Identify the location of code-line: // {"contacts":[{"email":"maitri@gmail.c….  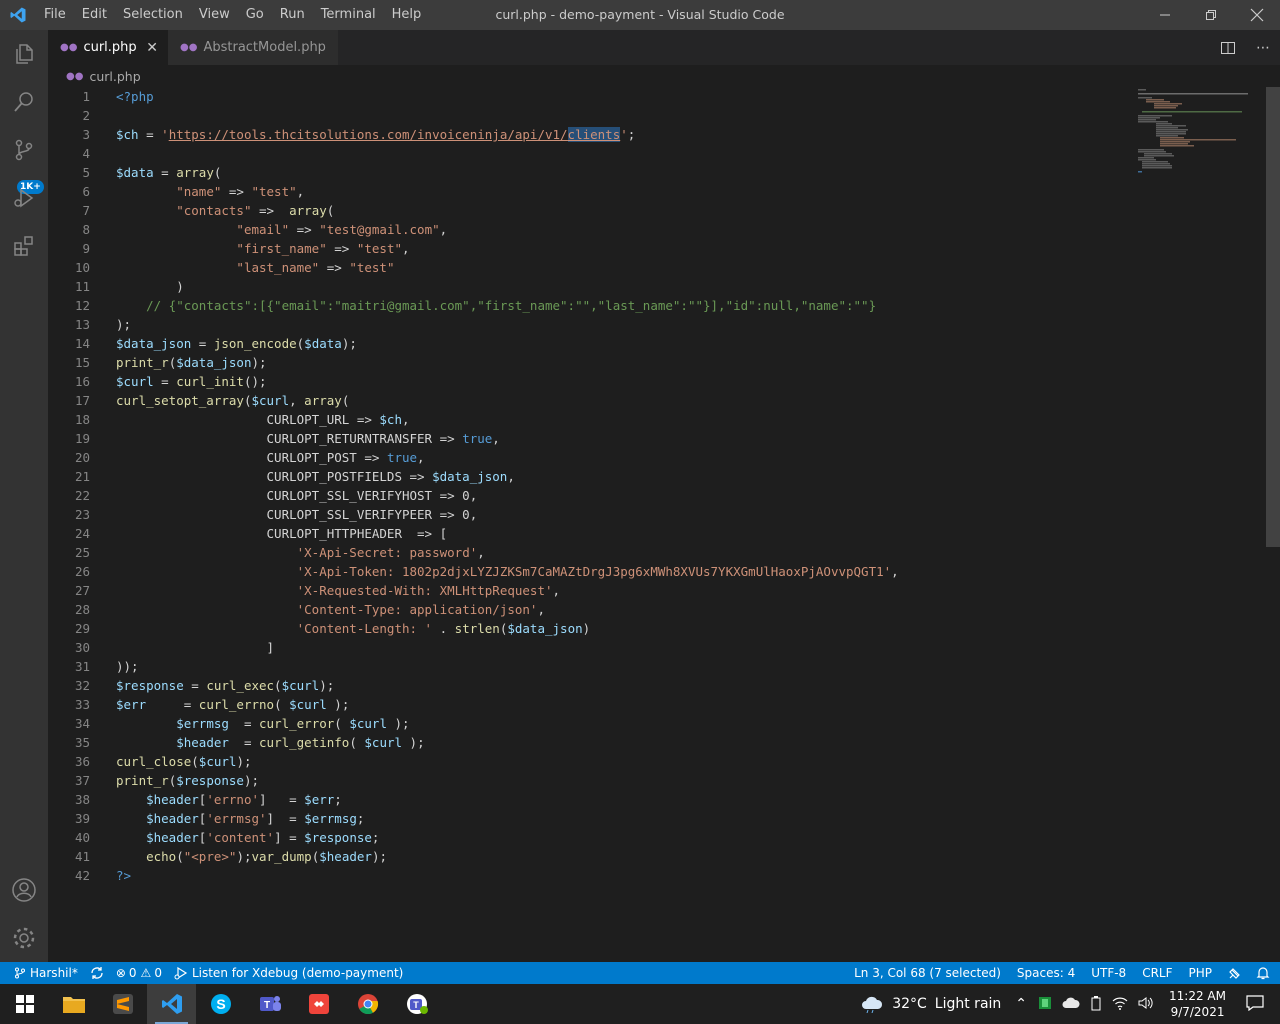
(633, 305).